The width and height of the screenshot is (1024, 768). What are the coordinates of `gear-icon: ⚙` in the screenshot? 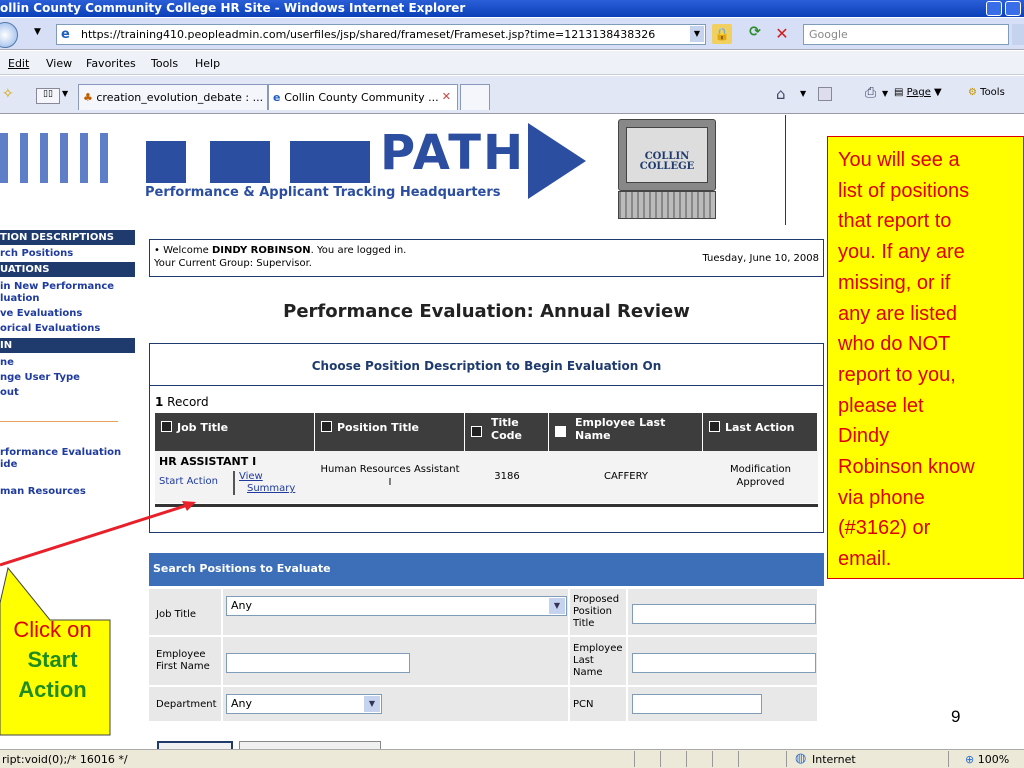 It's located at (974, 92).